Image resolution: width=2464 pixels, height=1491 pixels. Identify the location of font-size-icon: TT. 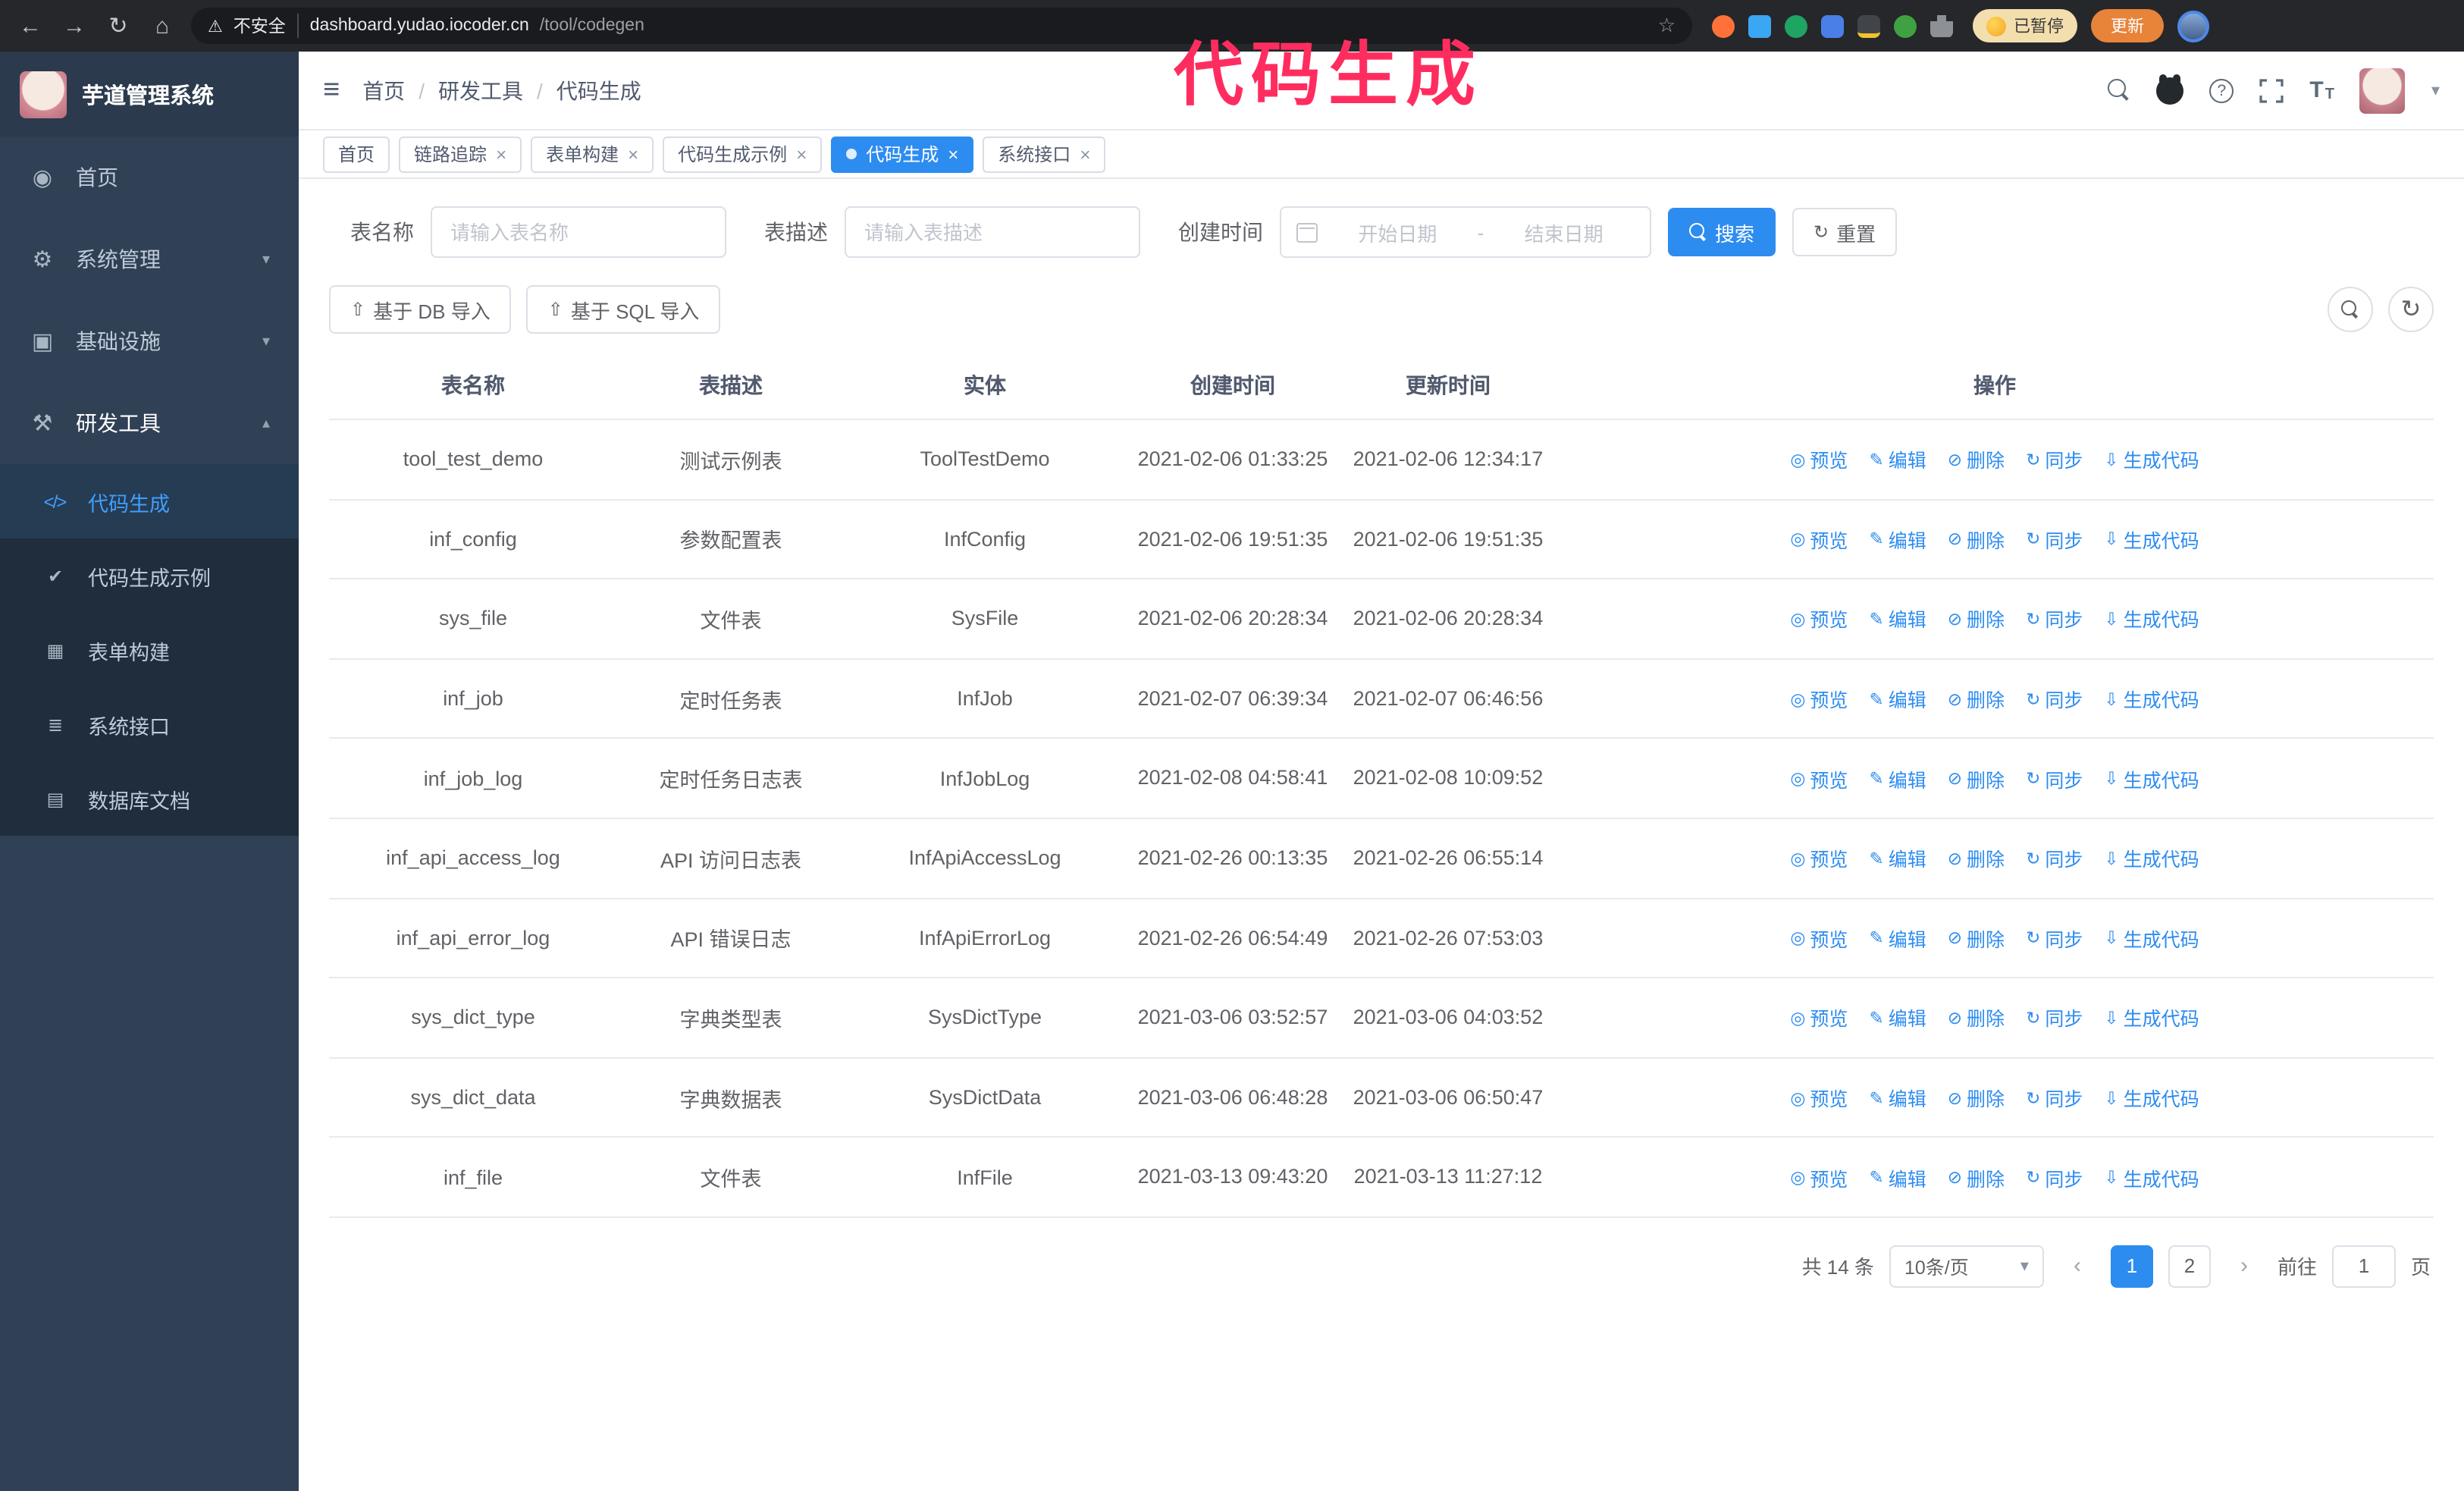
(2321, 90).